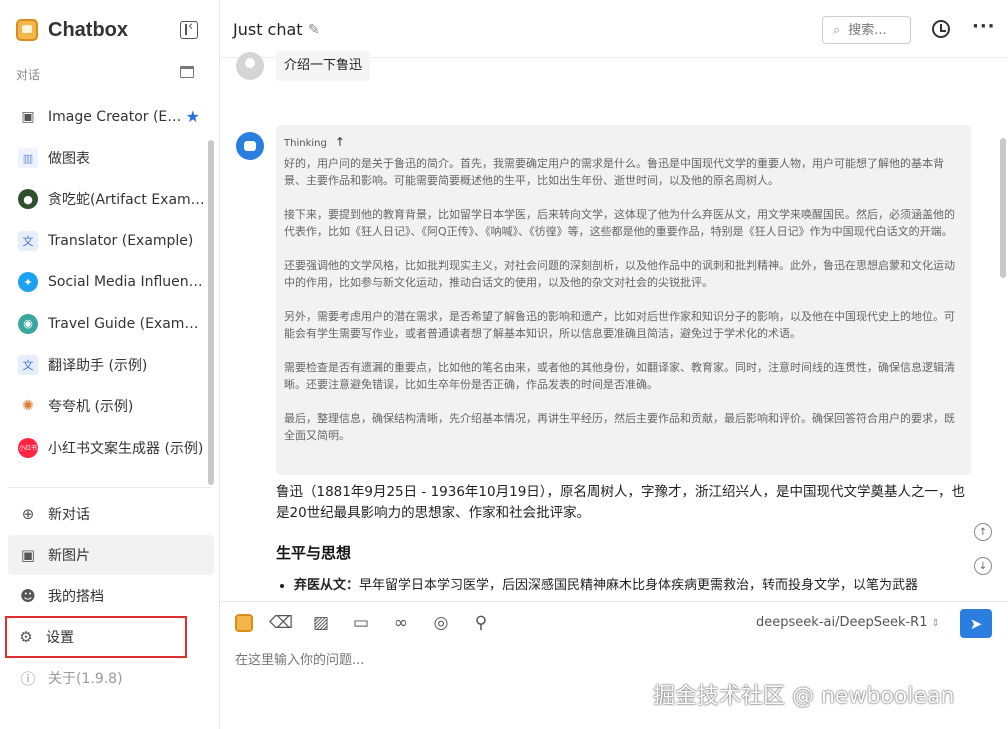 The image size is (1008, 729). What do you see at coordinates (60, 638) in the screenshot?
I see `nav-label: 设置` at bounding box center [60, 638].